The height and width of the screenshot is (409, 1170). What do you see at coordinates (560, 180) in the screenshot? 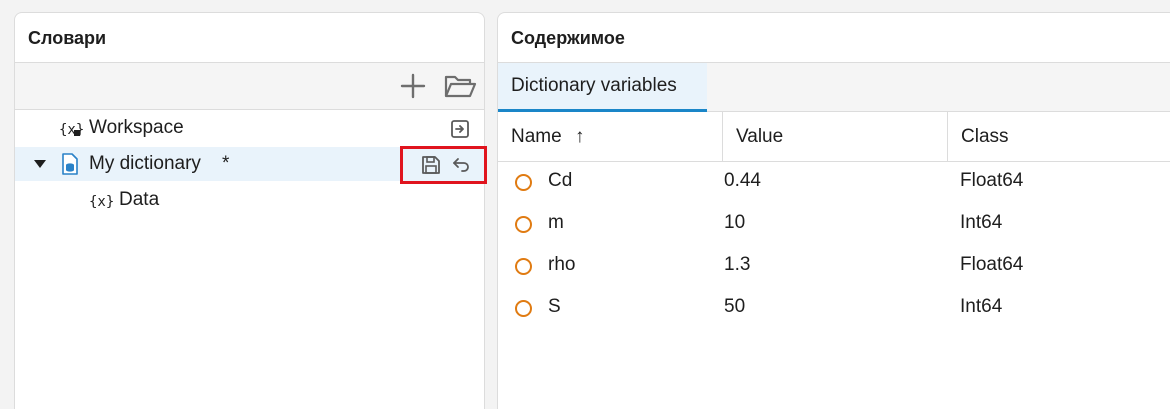
I see `cell-name: Cd` at bounding box center [560, 180].